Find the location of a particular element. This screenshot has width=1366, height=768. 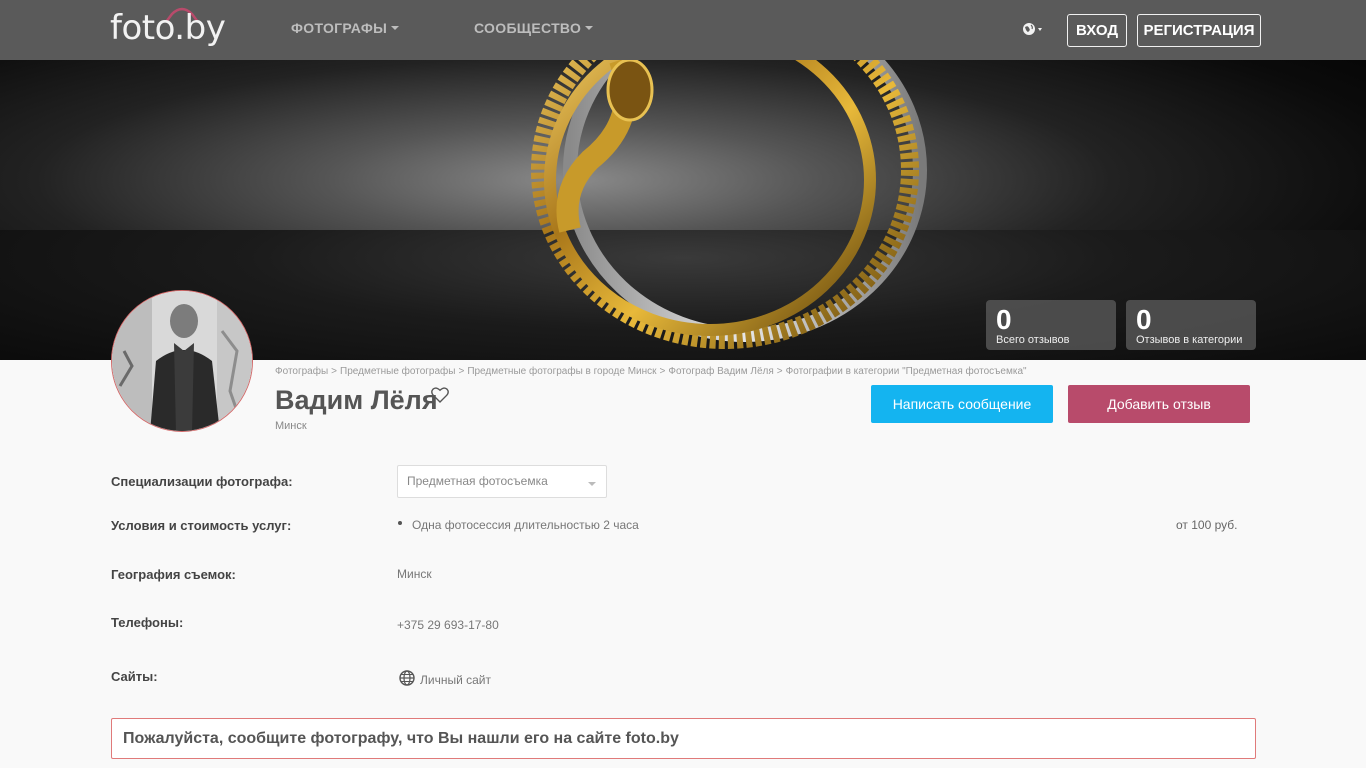

specialization-selected-value: Предметная фотосъемка is located at coordinates (477, 481).